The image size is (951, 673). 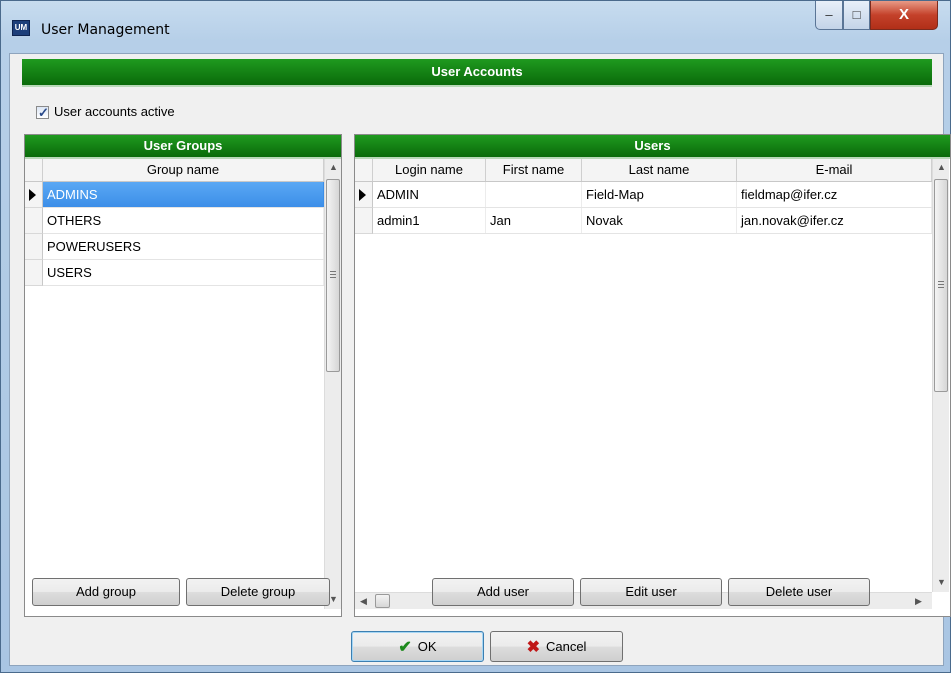 I want to click on groups-vertical-scrollbar: ▲ ▼, so click(x=332, y=384).